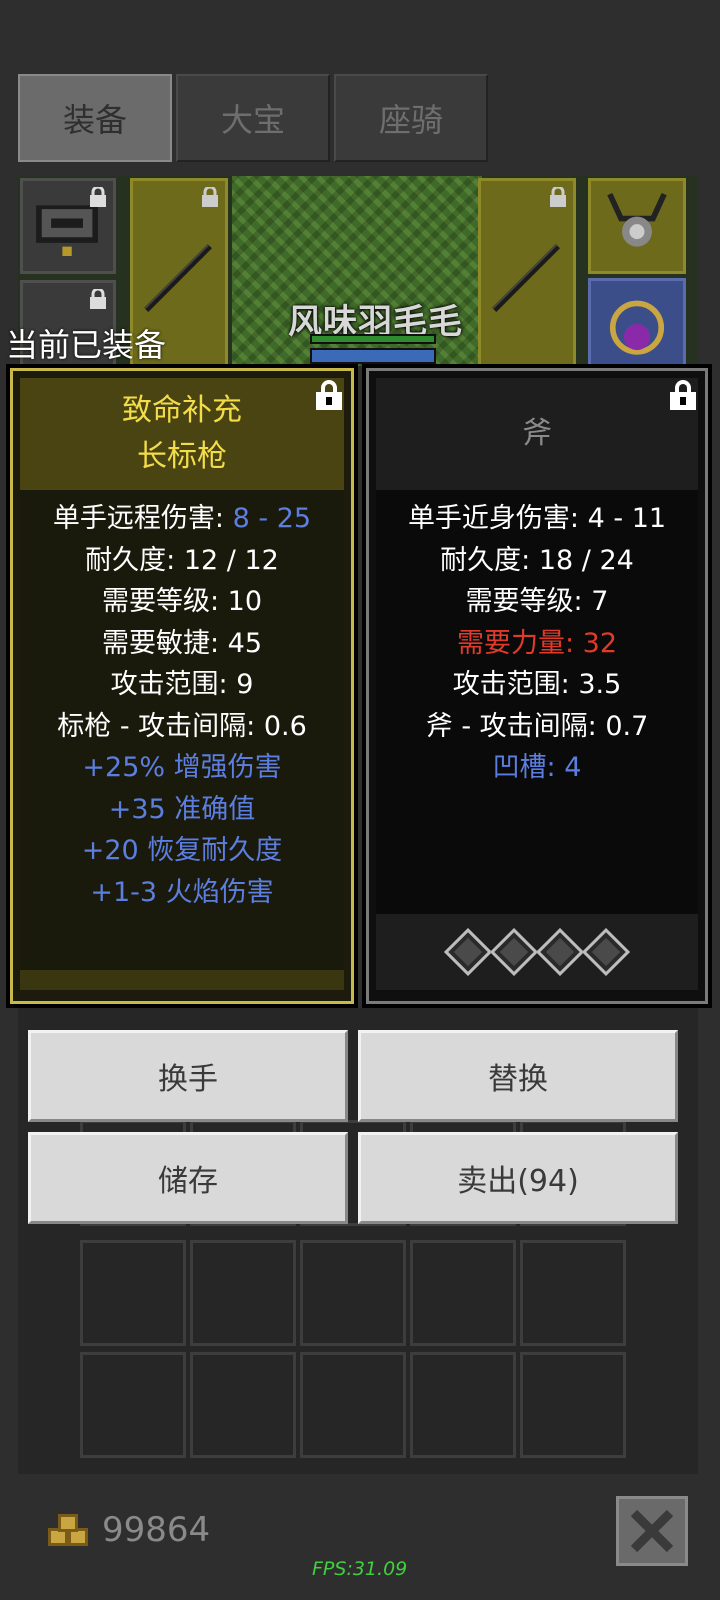  I want to click on swap-hand-button: 换手, so click(188, 1076).